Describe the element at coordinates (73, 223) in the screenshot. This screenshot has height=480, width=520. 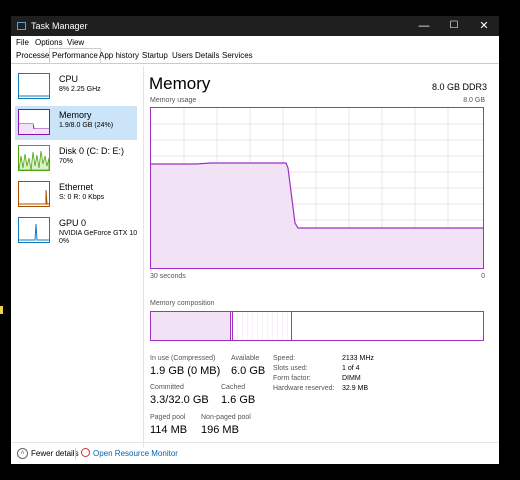
I see `sidebar-item-label: GPU 0` at that location.